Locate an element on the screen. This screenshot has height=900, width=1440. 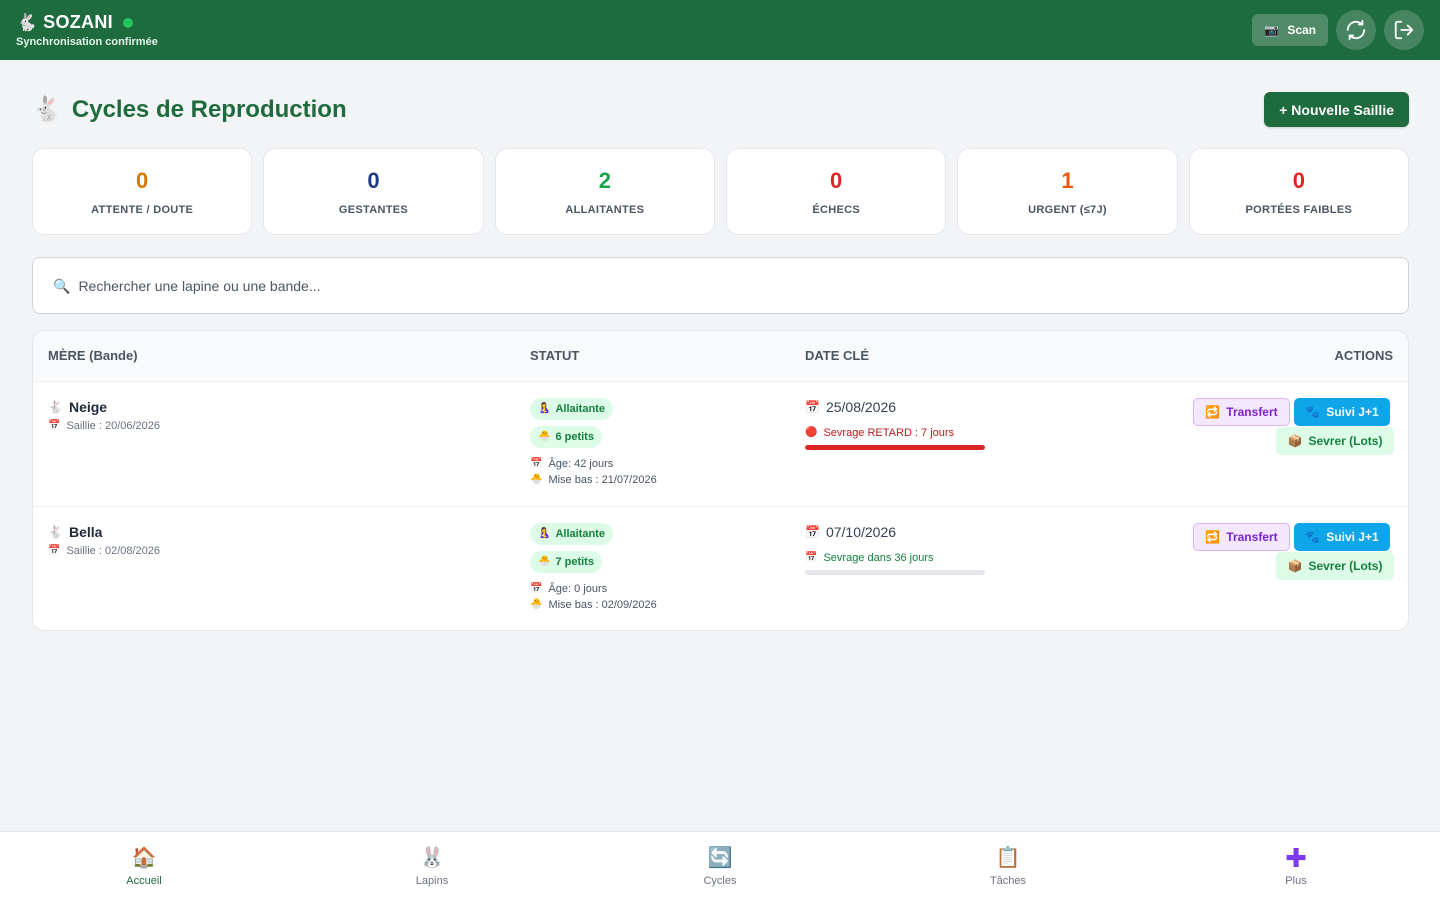
sync-status: Synchronisation confirmée is located at coordinates (87, 42).